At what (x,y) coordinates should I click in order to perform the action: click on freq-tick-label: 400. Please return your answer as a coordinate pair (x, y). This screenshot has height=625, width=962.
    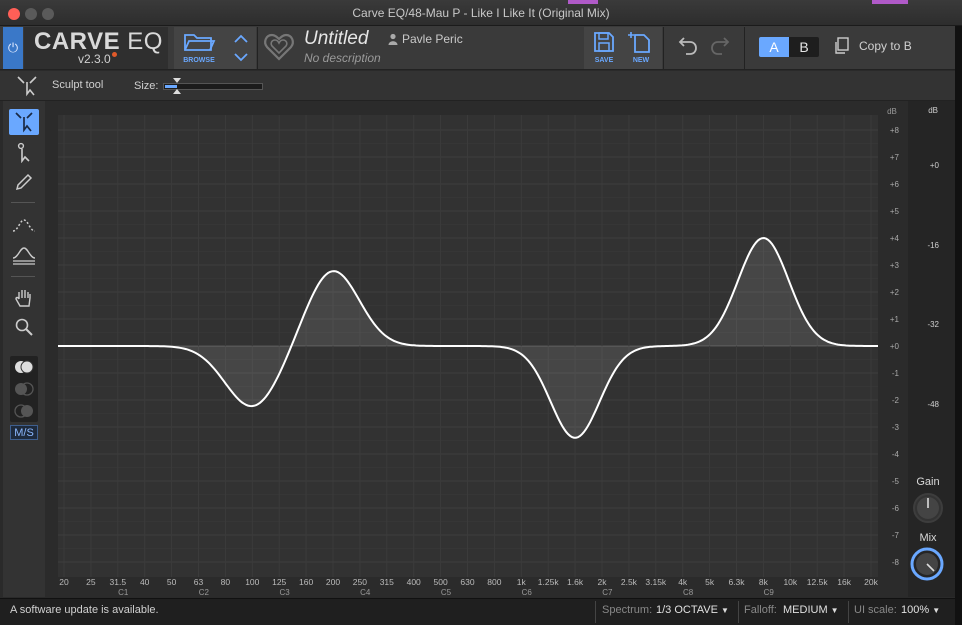
    Looking at the image, I should click on (414, 582).